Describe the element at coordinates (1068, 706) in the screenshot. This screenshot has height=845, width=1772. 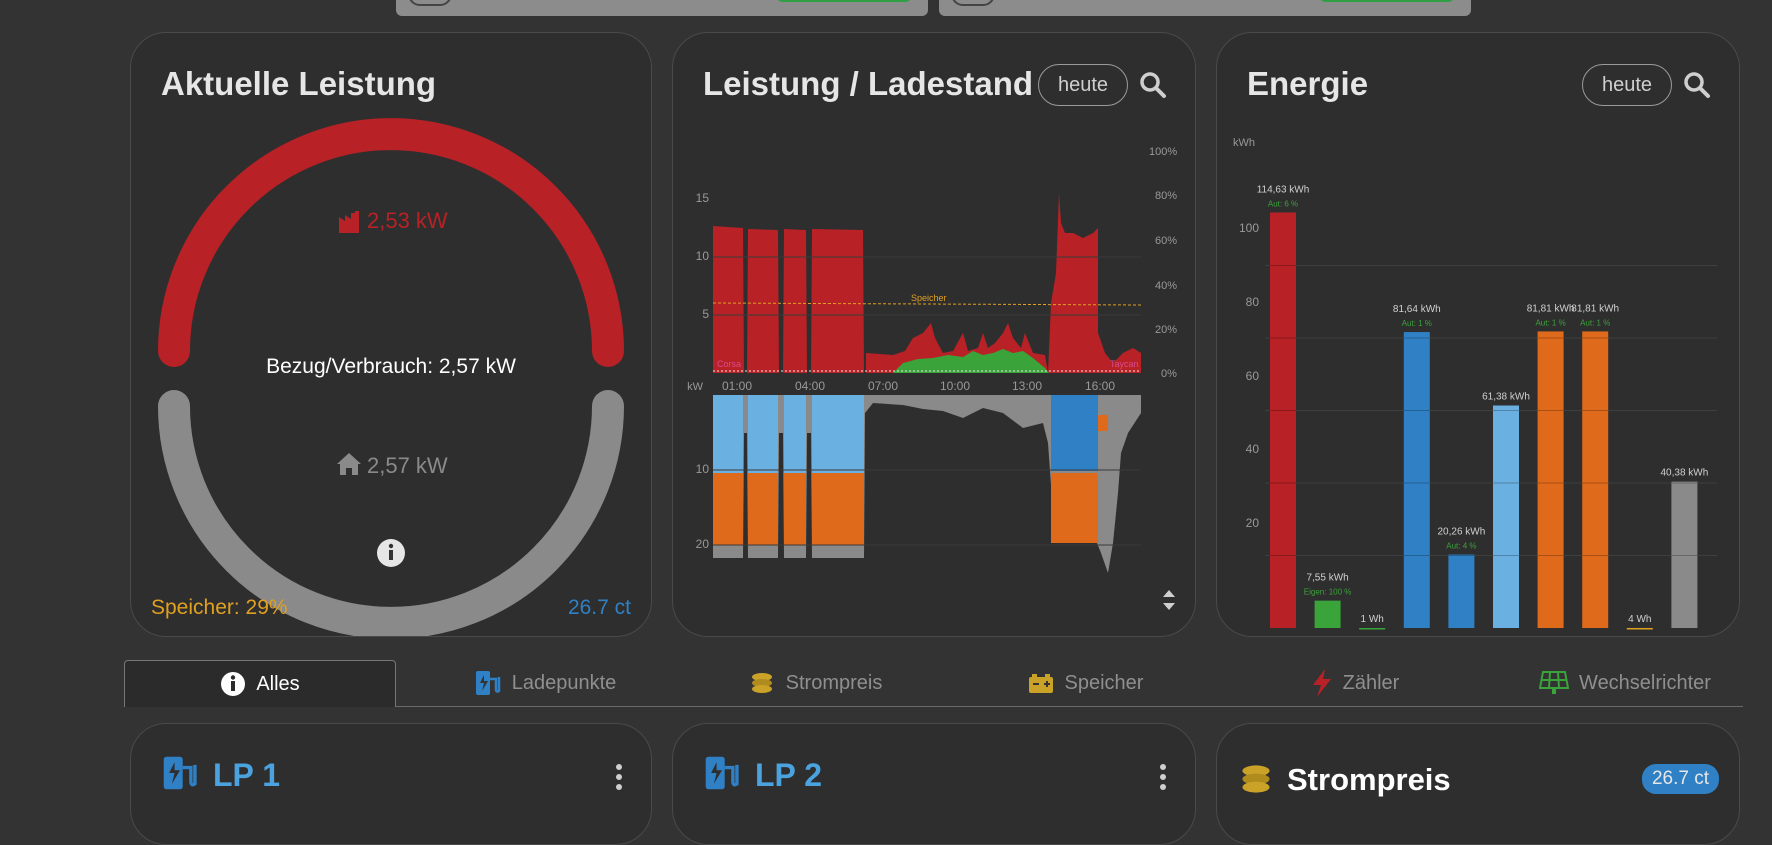
I see `tab-underline` at that location.